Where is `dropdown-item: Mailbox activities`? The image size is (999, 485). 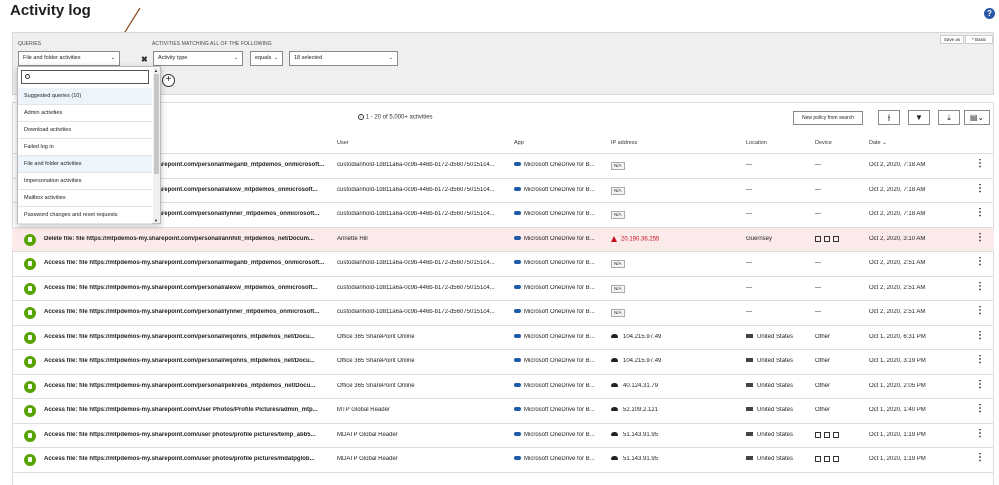 dropdown-item: Mailbox activities is located at coordinates (85, 198).